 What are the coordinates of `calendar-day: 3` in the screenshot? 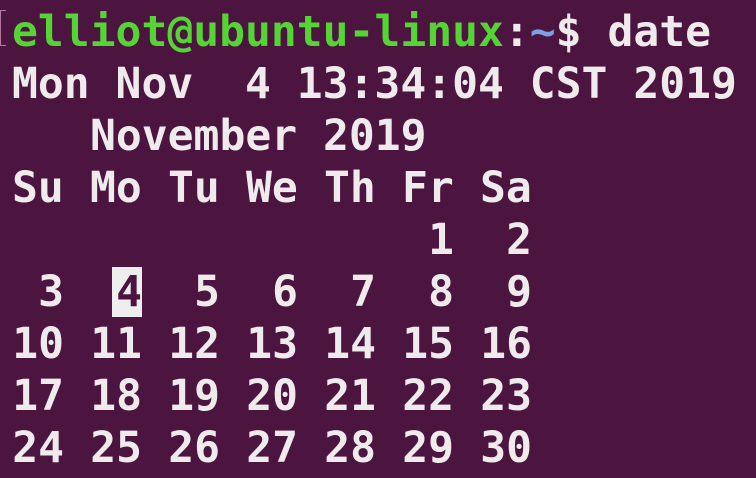 It's located at (51, 292).